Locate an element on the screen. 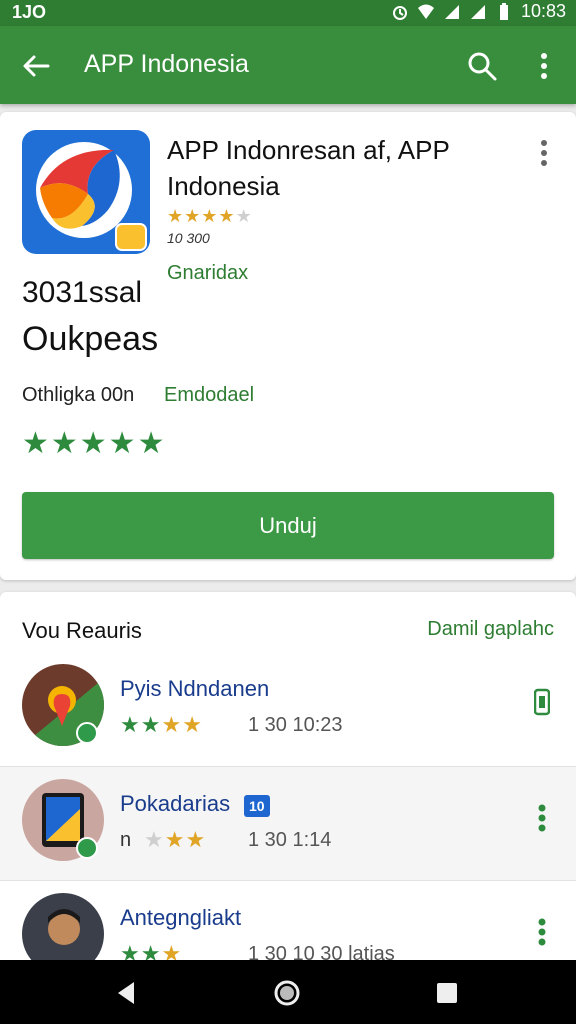 The height and width of the screenshot is (1024, 576). section-see-more-link: Damil gaplahc is located at coordinates (490, 629).